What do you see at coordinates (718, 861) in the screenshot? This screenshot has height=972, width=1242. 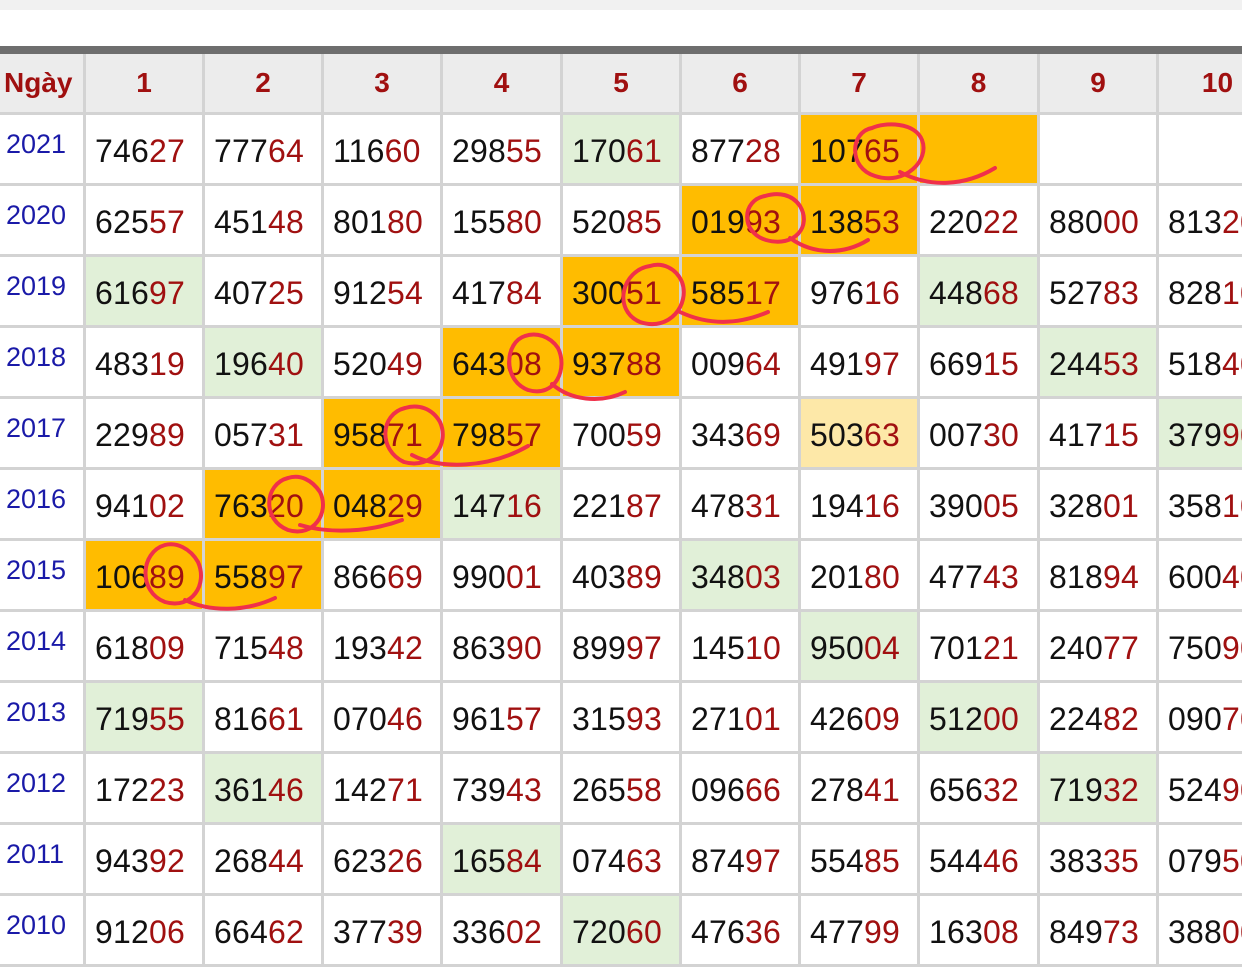 I see `result-head-digits: 874` at bounding box center [718, 861].